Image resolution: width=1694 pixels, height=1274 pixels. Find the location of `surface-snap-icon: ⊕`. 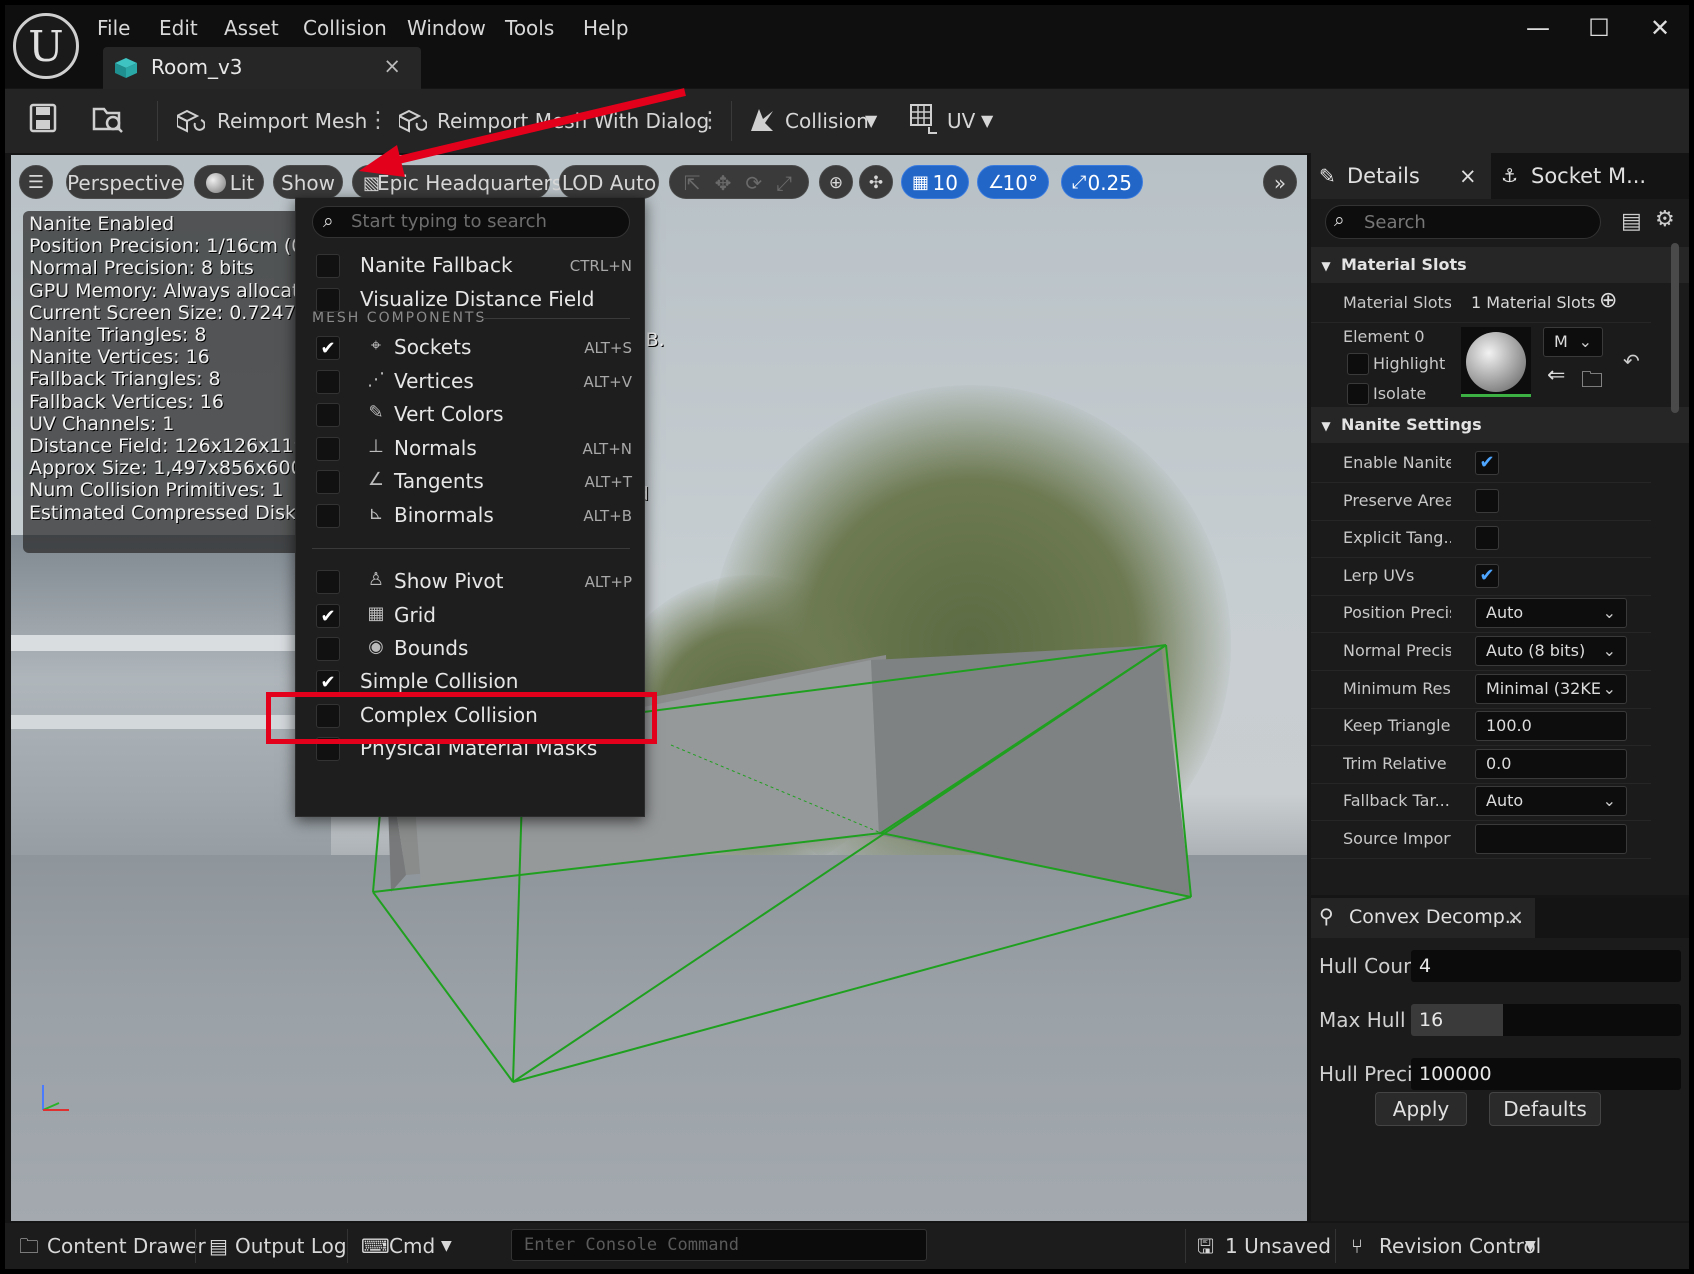

surface-snap-icon: ⊕ is located at coordinates (836, 182).